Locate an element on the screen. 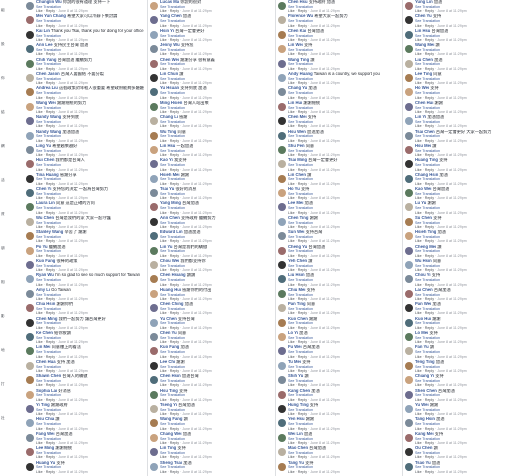 This screenshot has height=476, width=512. commenter-name: Laura Lin is located at coordinates (45, 203).